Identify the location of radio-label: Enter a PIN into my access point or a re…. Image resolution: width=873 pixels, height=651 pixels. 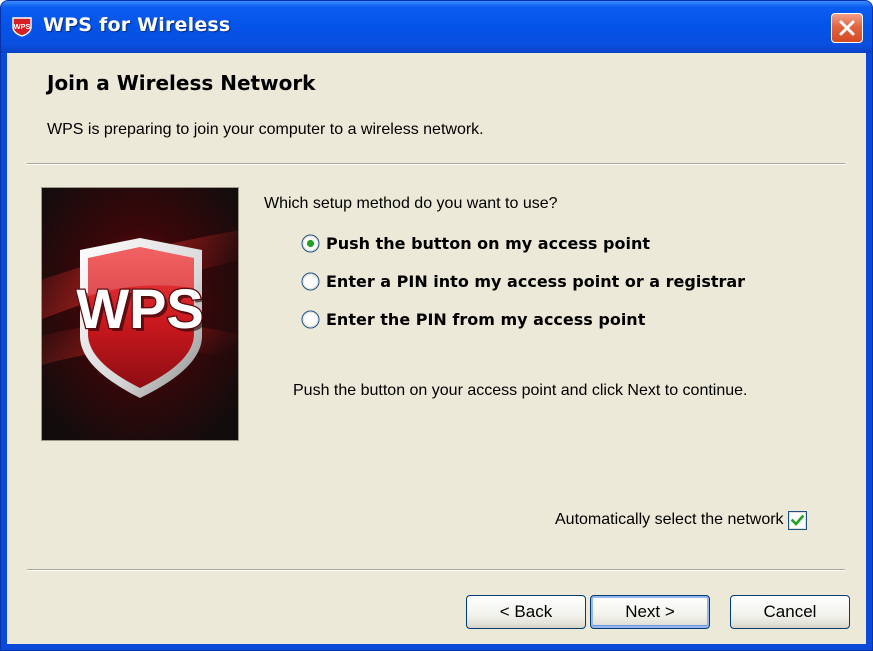
(536, 281).